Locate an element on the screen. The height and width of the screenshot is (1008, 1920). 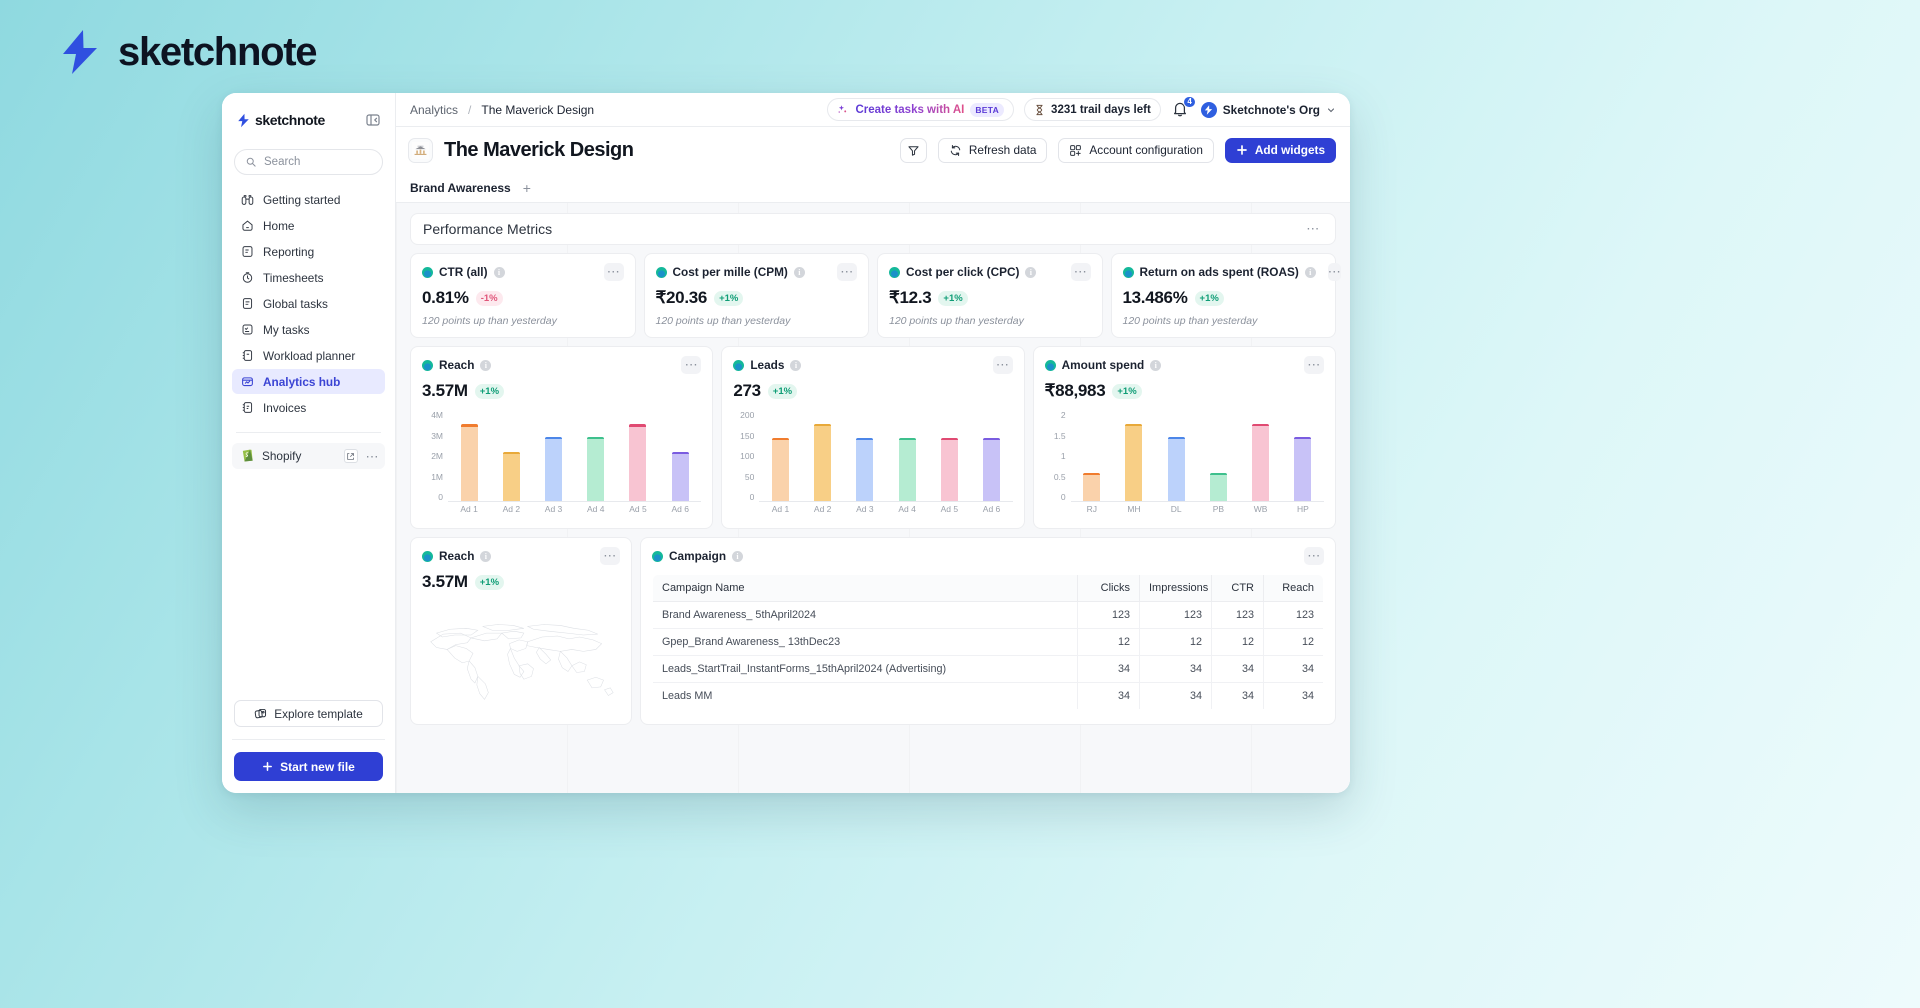
org-switcher: Sketchnote's Org is located at coordinates (1268, 109).